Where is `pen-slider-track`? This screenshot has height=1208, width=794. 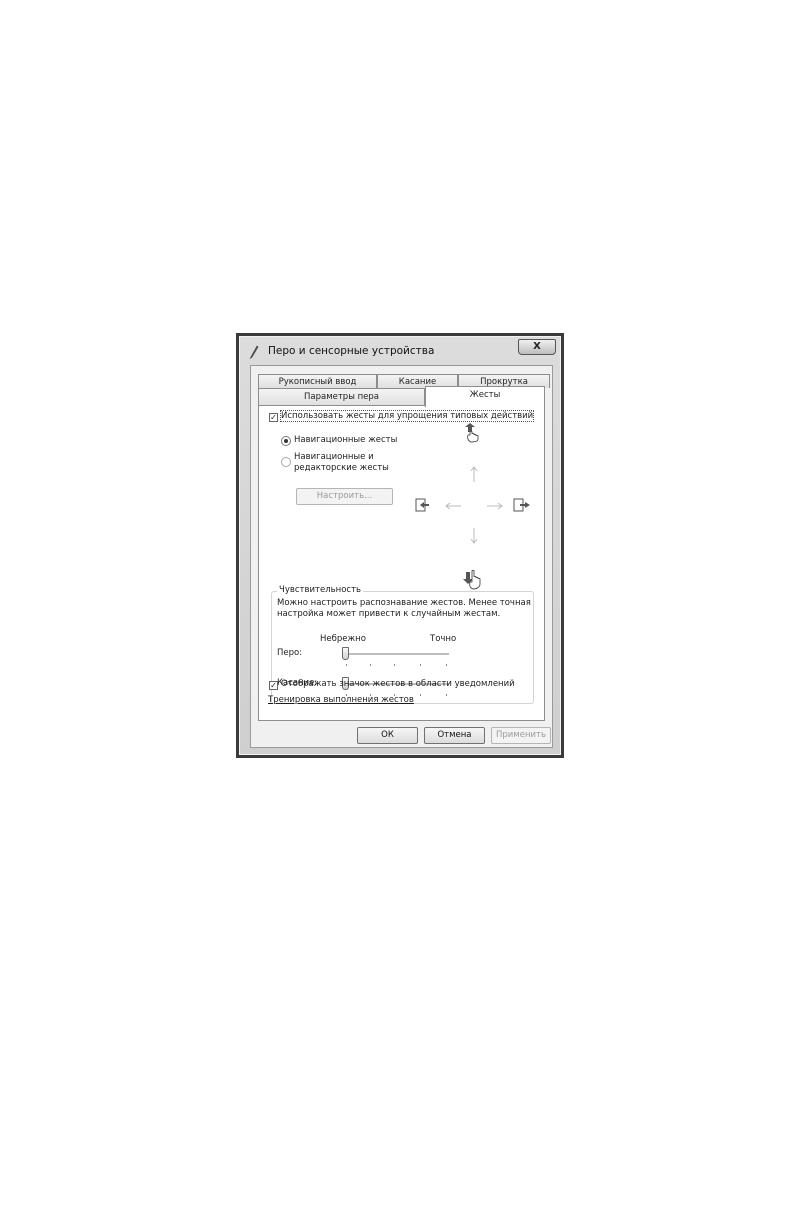
pen-slider-track is located at coordinates (395, 654).